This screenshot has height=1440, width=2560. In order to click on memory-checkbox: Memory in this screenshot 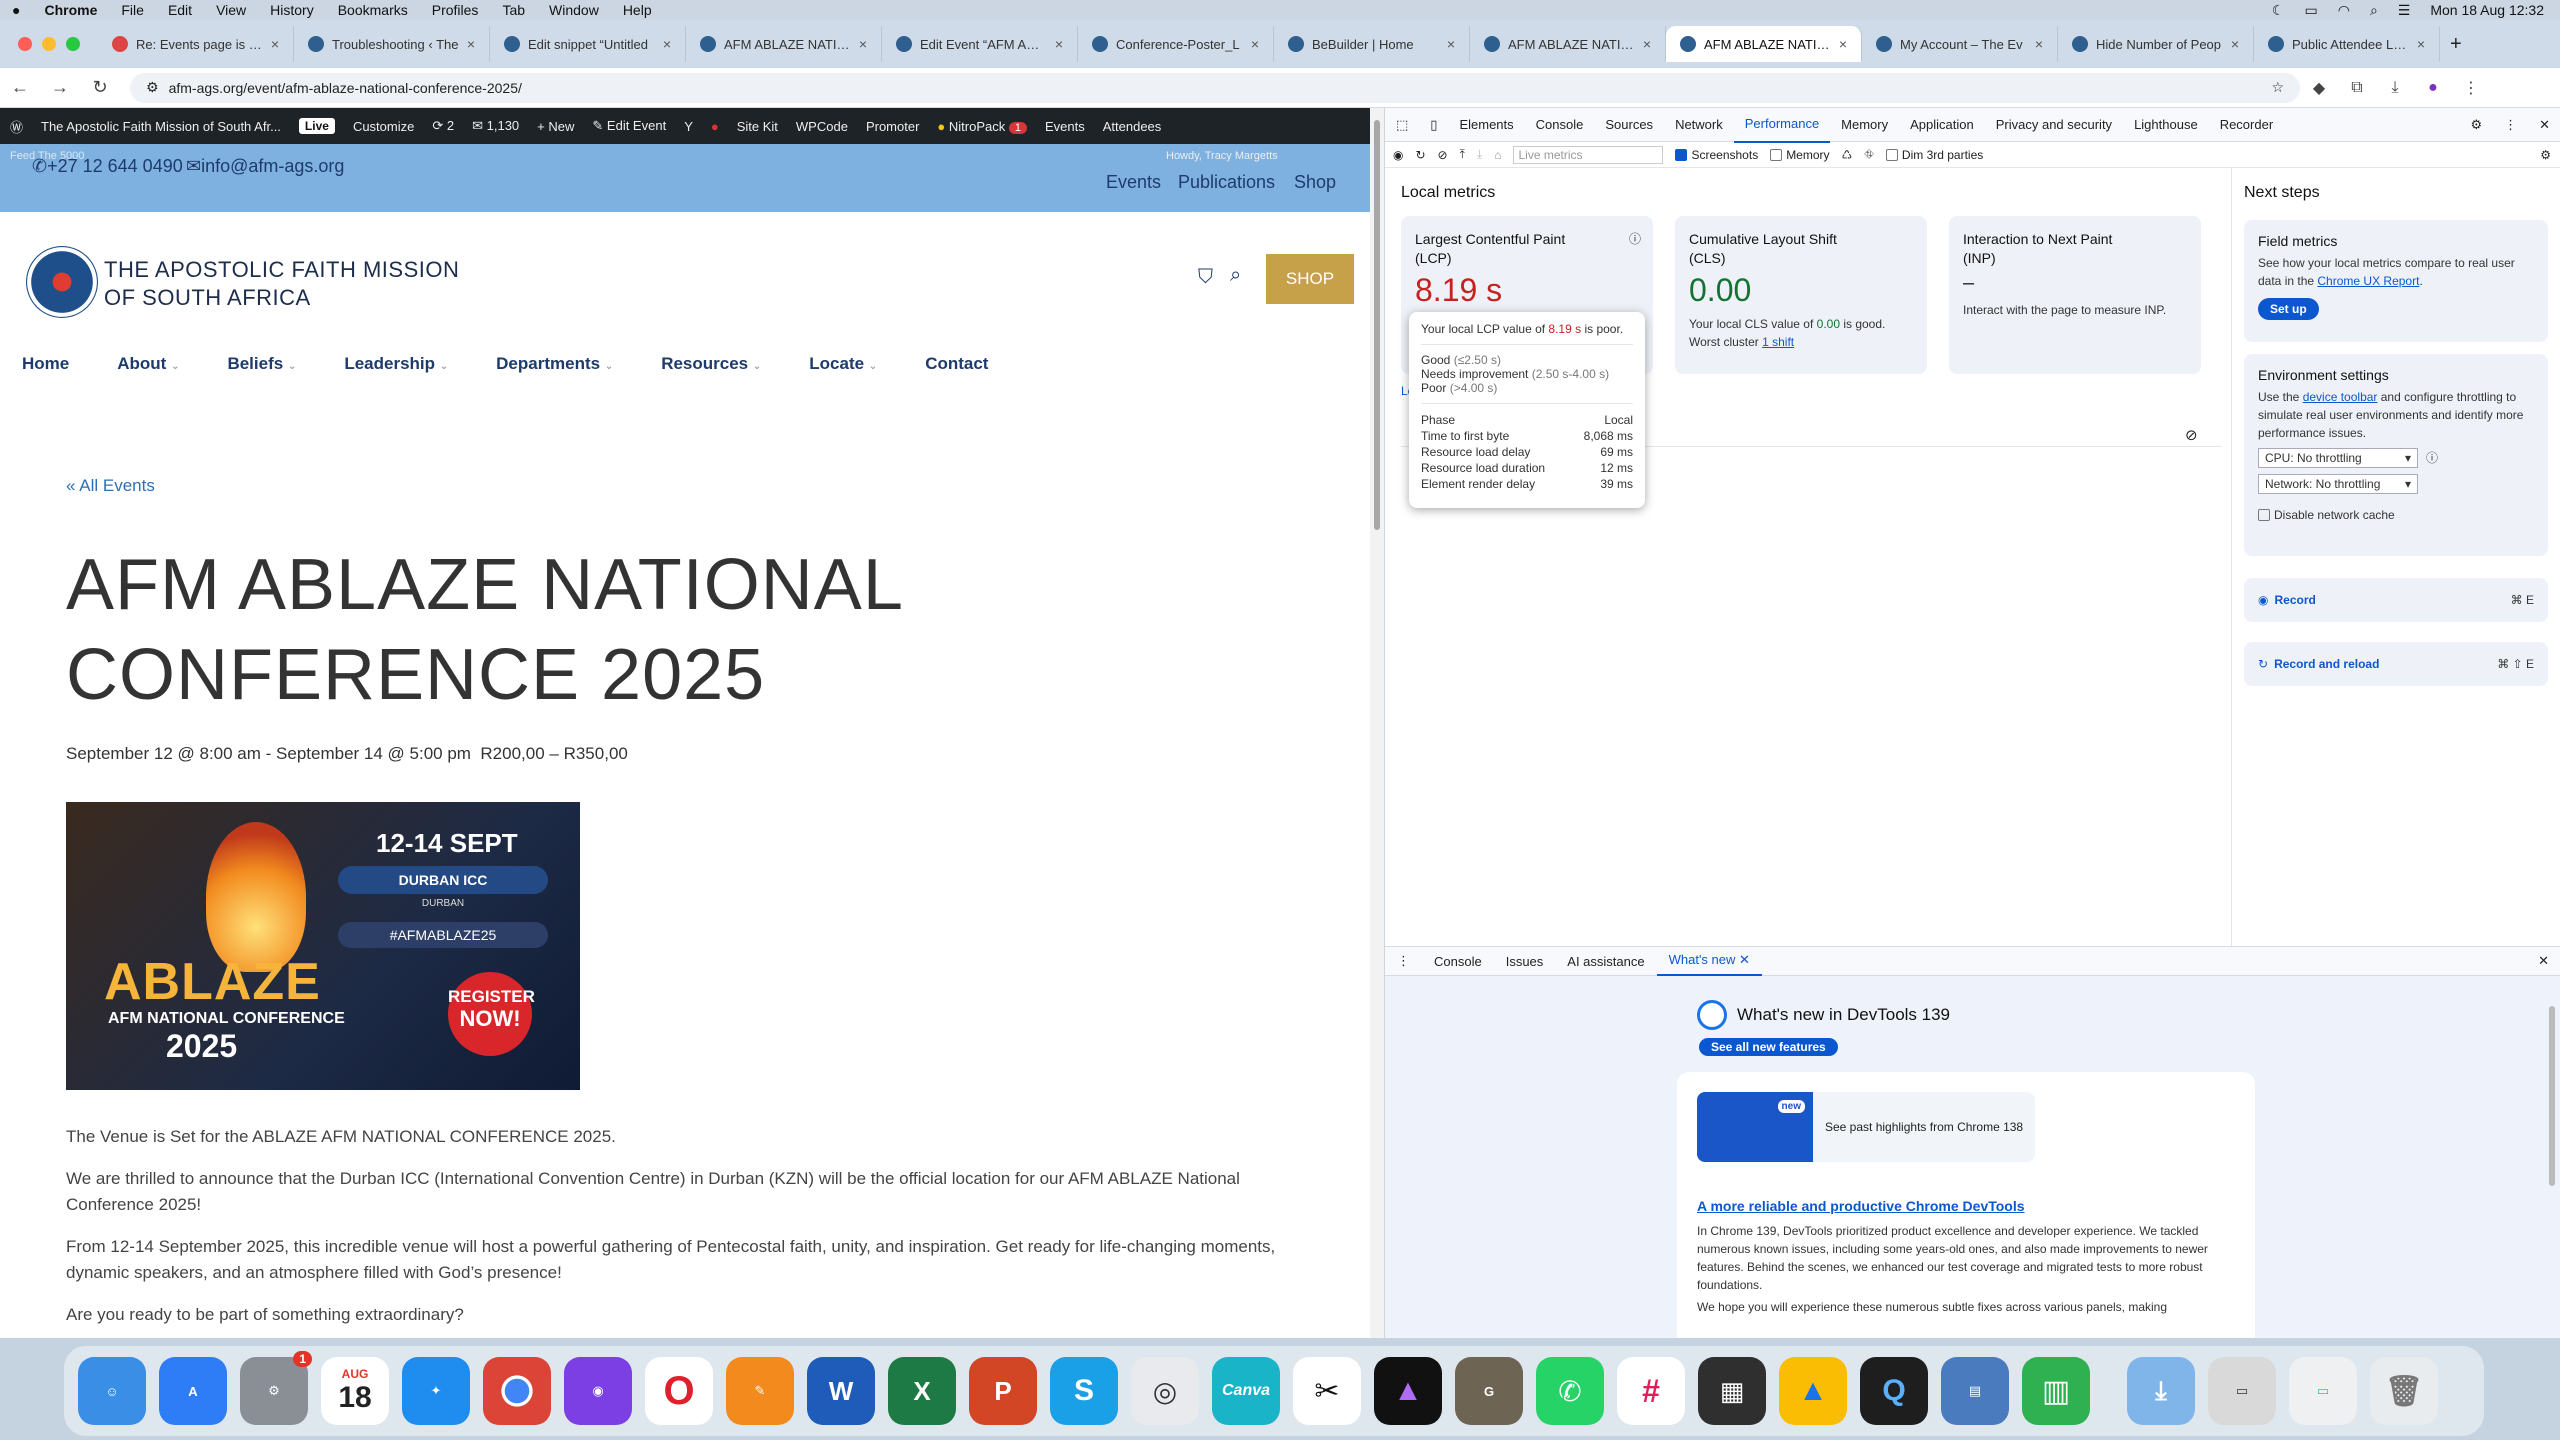, I will do `click(1800, 155)`.